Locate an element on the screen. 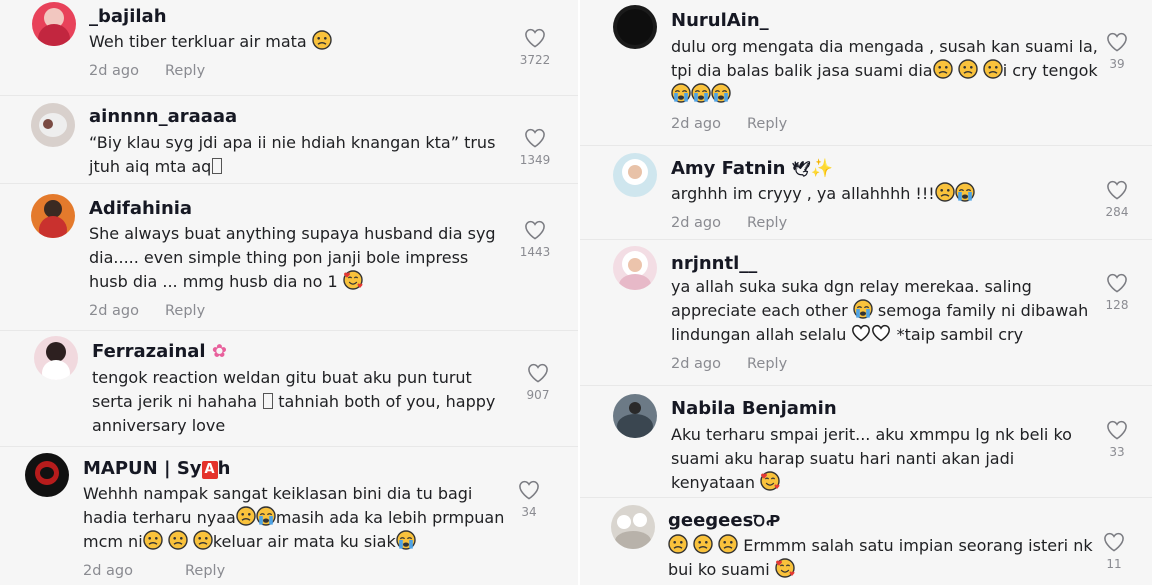 The height and width of the screenshot is (585, 1152). like-button: 11 is located at coordinates (1114, 551).